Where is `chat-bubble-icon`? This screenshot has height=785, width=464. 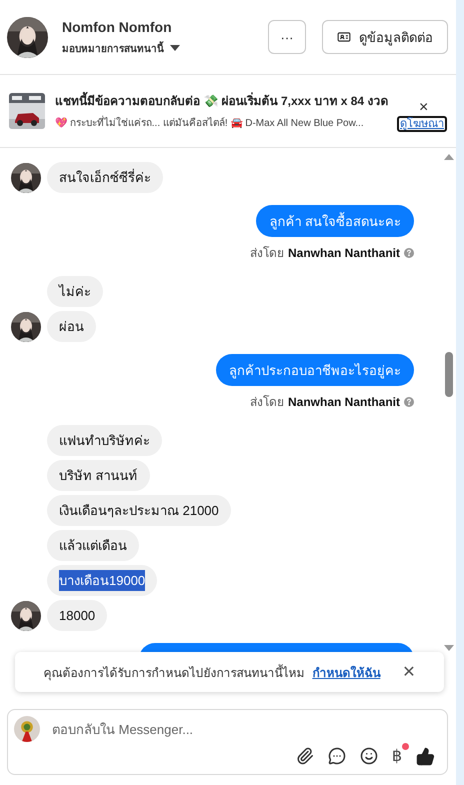
chat-bubble-icon is located at coordinates (337, 756).